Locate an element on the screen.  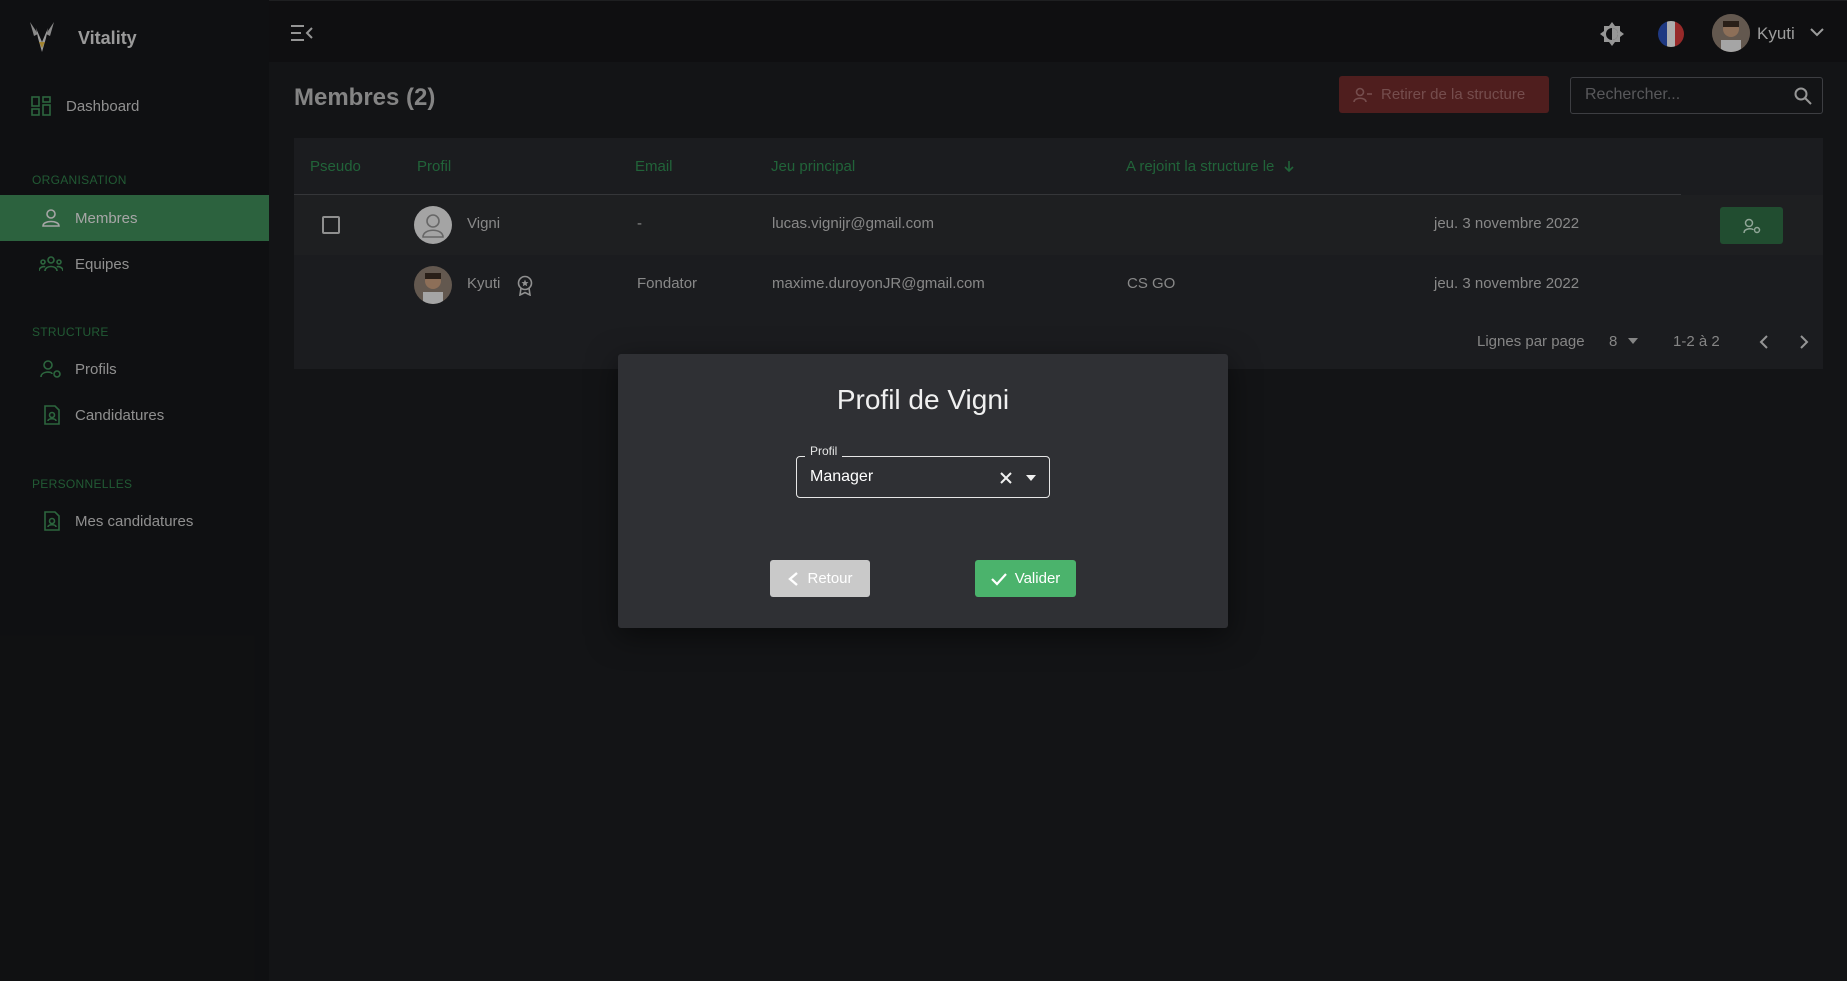
validate-button: Valider is located at coordinates (1025, 578).